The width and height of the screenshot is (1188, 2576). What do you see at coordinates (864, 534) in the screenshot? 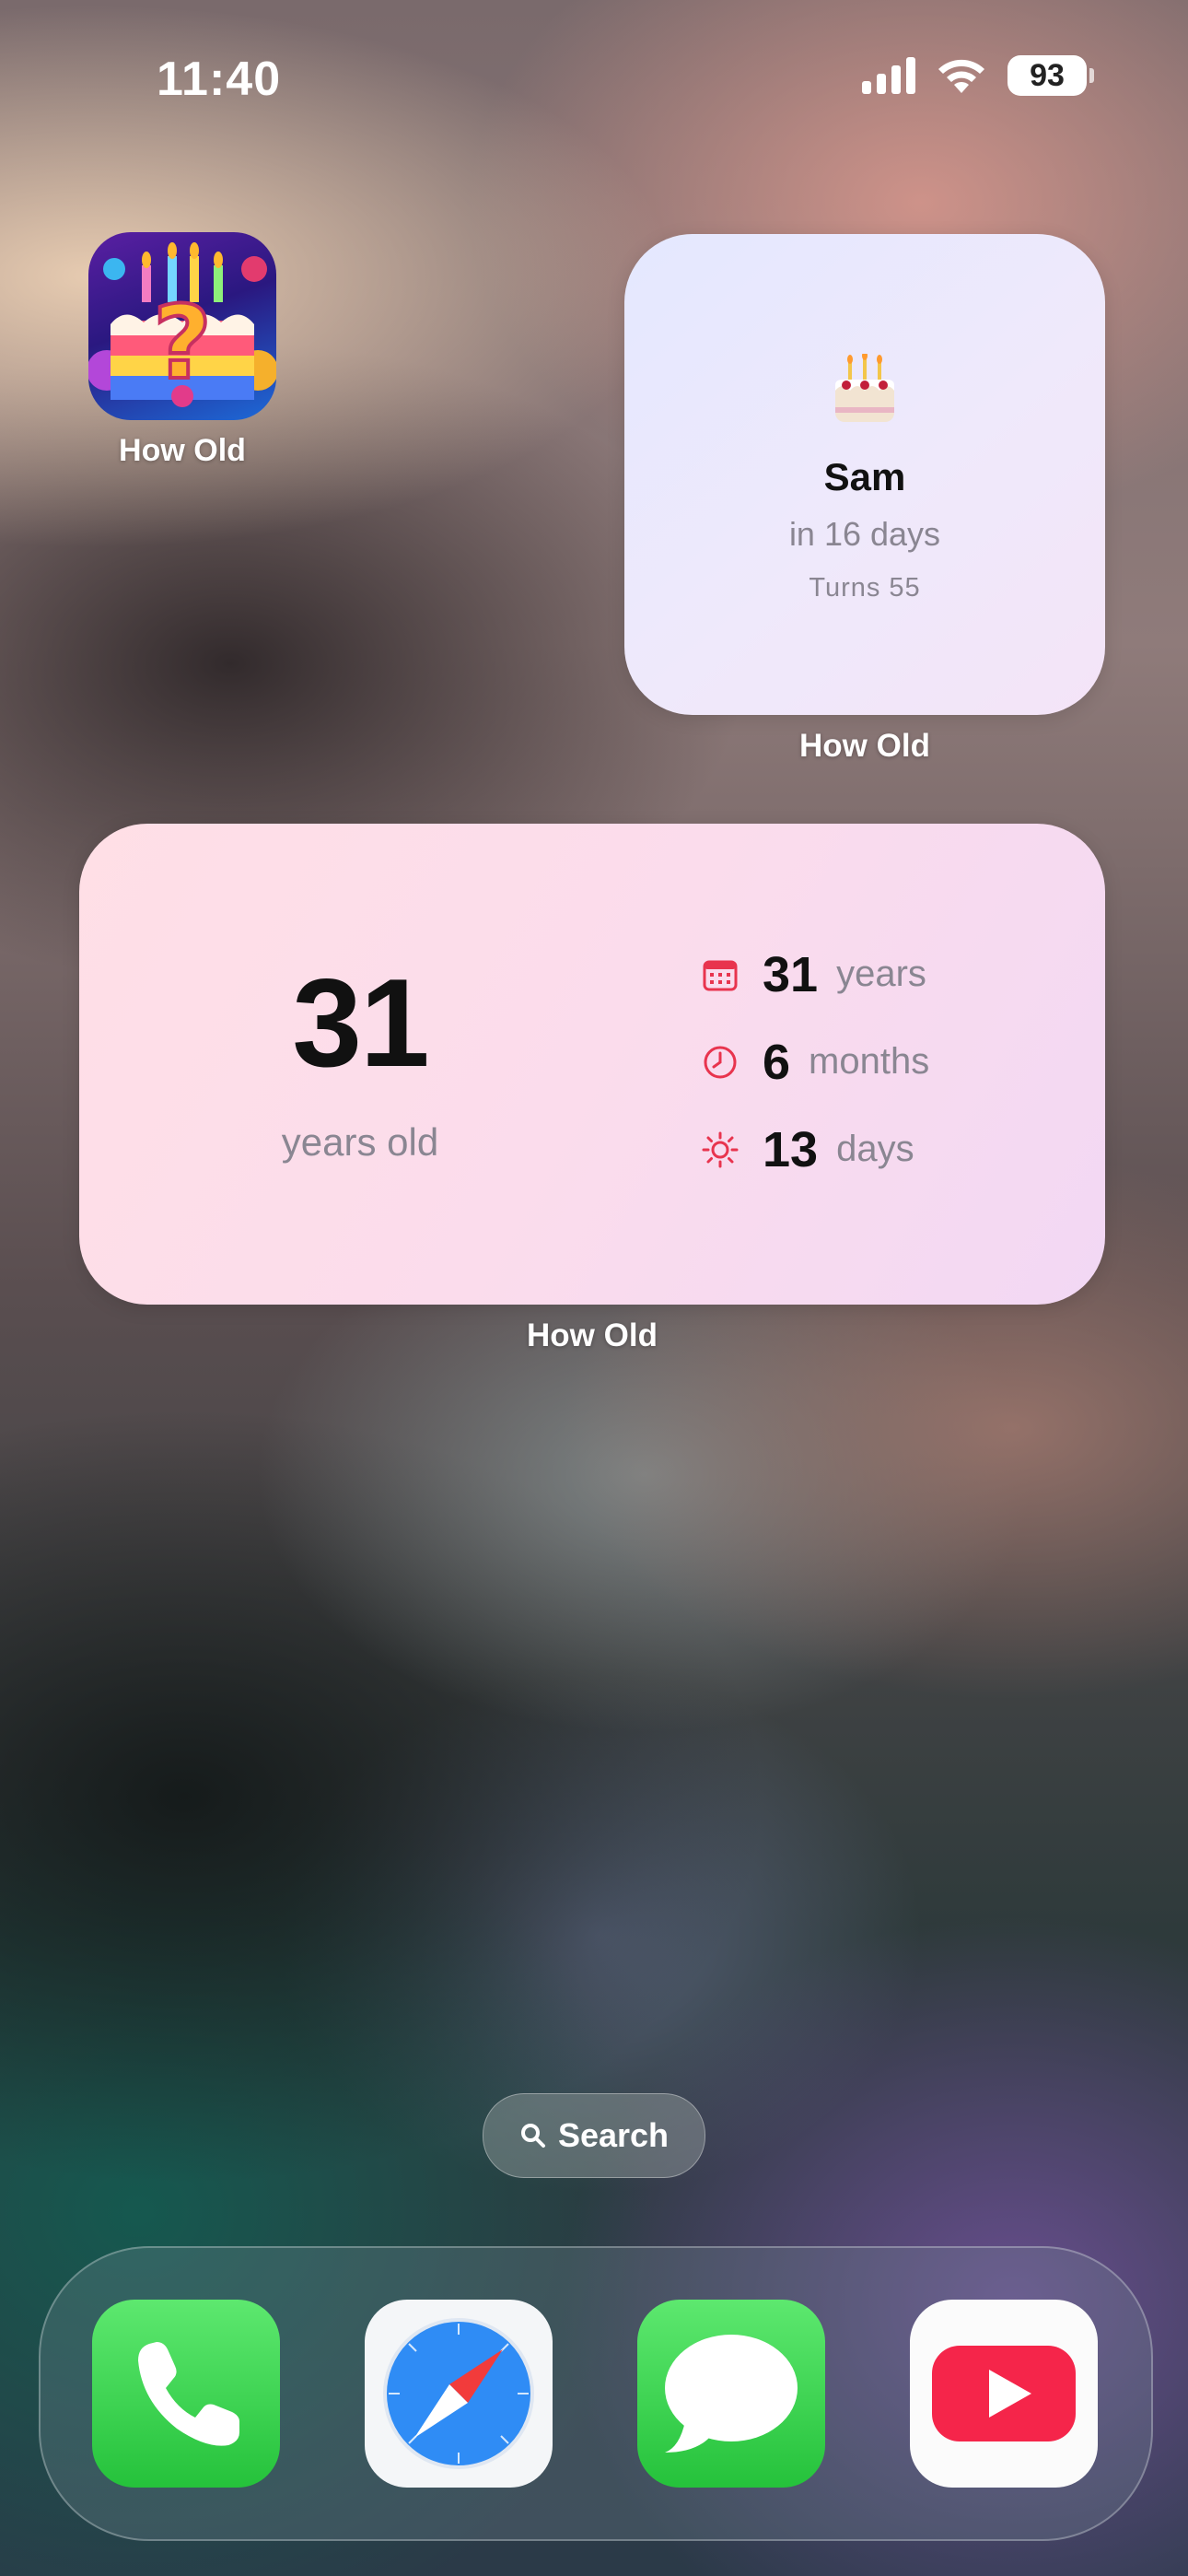
I see `birthday-countdown: in 16 days` at bounding box center [864, 534].